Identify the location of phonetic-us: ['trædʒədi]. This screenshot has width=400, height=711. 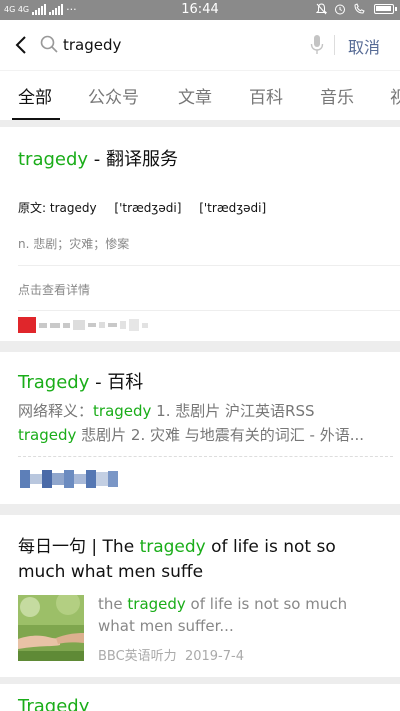
(233, 208).